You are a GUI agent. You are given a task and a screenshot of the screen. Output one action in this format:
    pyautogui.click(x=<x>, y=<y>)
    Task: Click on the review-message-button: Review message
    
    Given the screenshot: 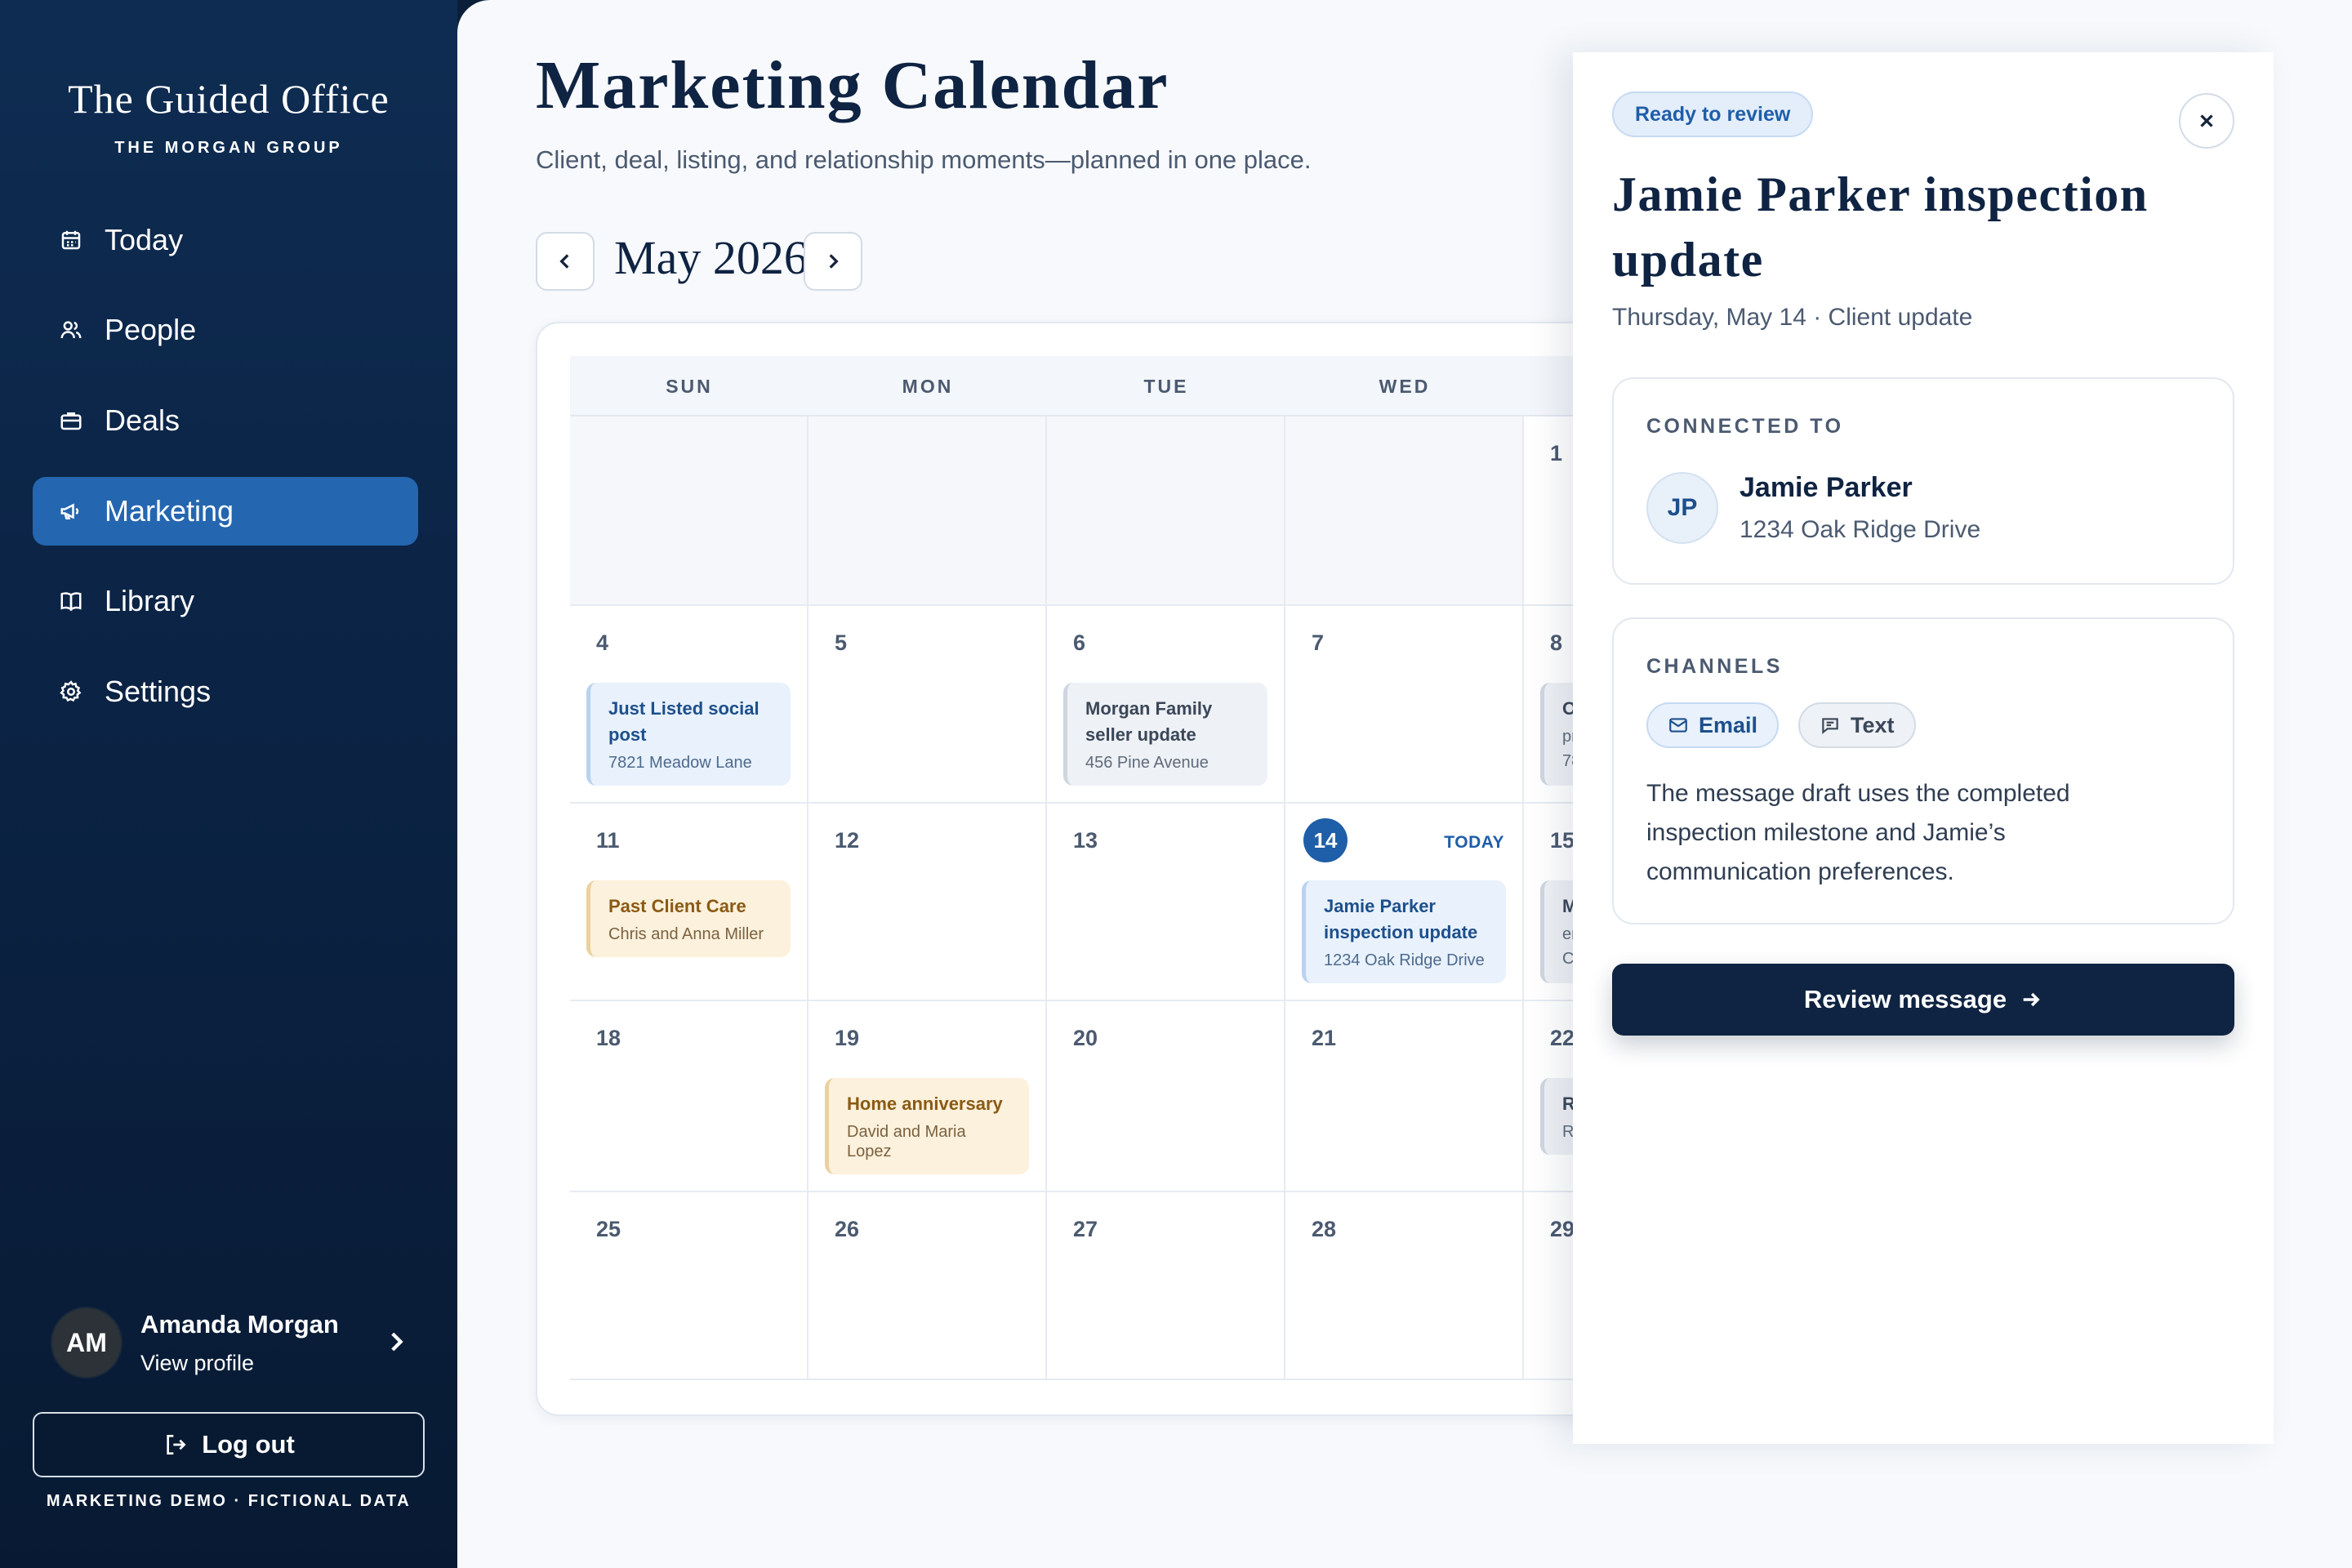 What is the action you would take?
    pyautogui.click(x=1923, y=1000)
    